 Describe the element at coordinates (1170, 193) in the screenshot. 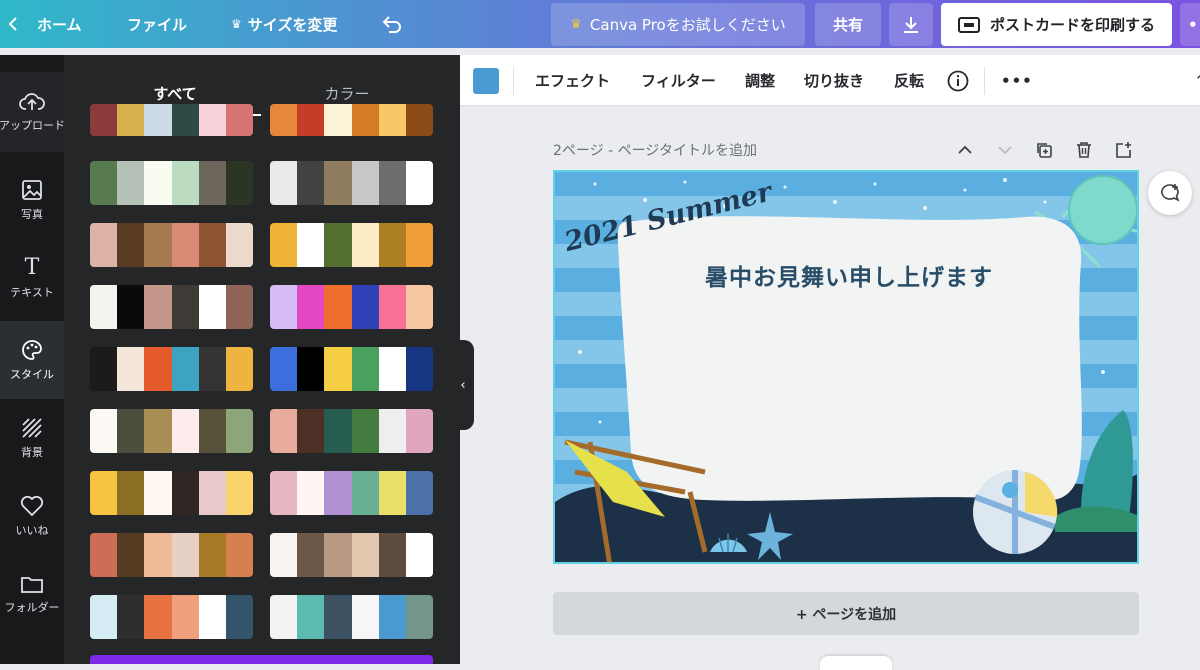

I see `add-comment-icon` at that location.